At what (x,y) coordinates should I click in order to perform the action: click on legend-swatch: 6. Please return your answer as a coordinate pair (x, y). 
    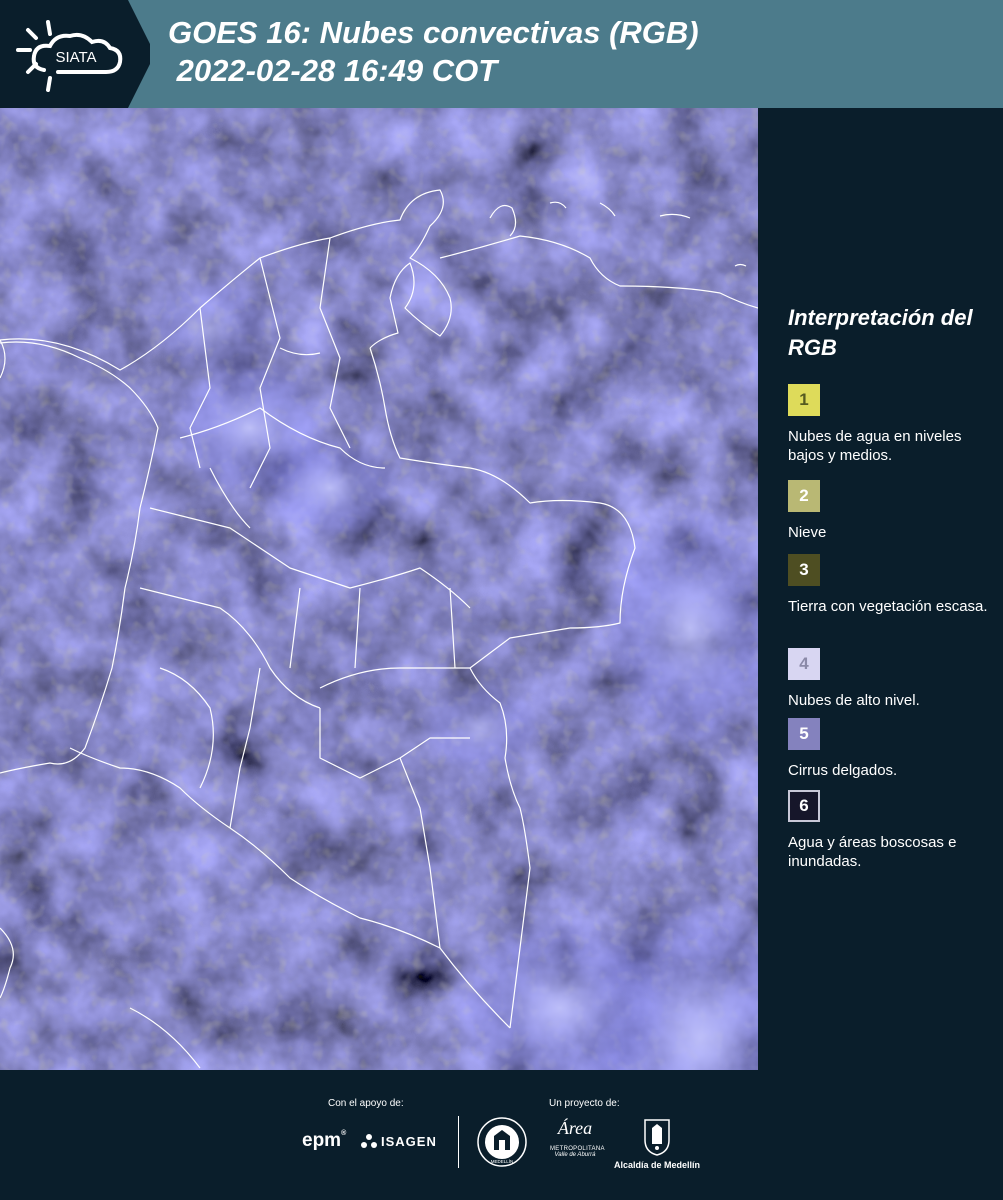
    Looking at the image, I should click on (804, 806).